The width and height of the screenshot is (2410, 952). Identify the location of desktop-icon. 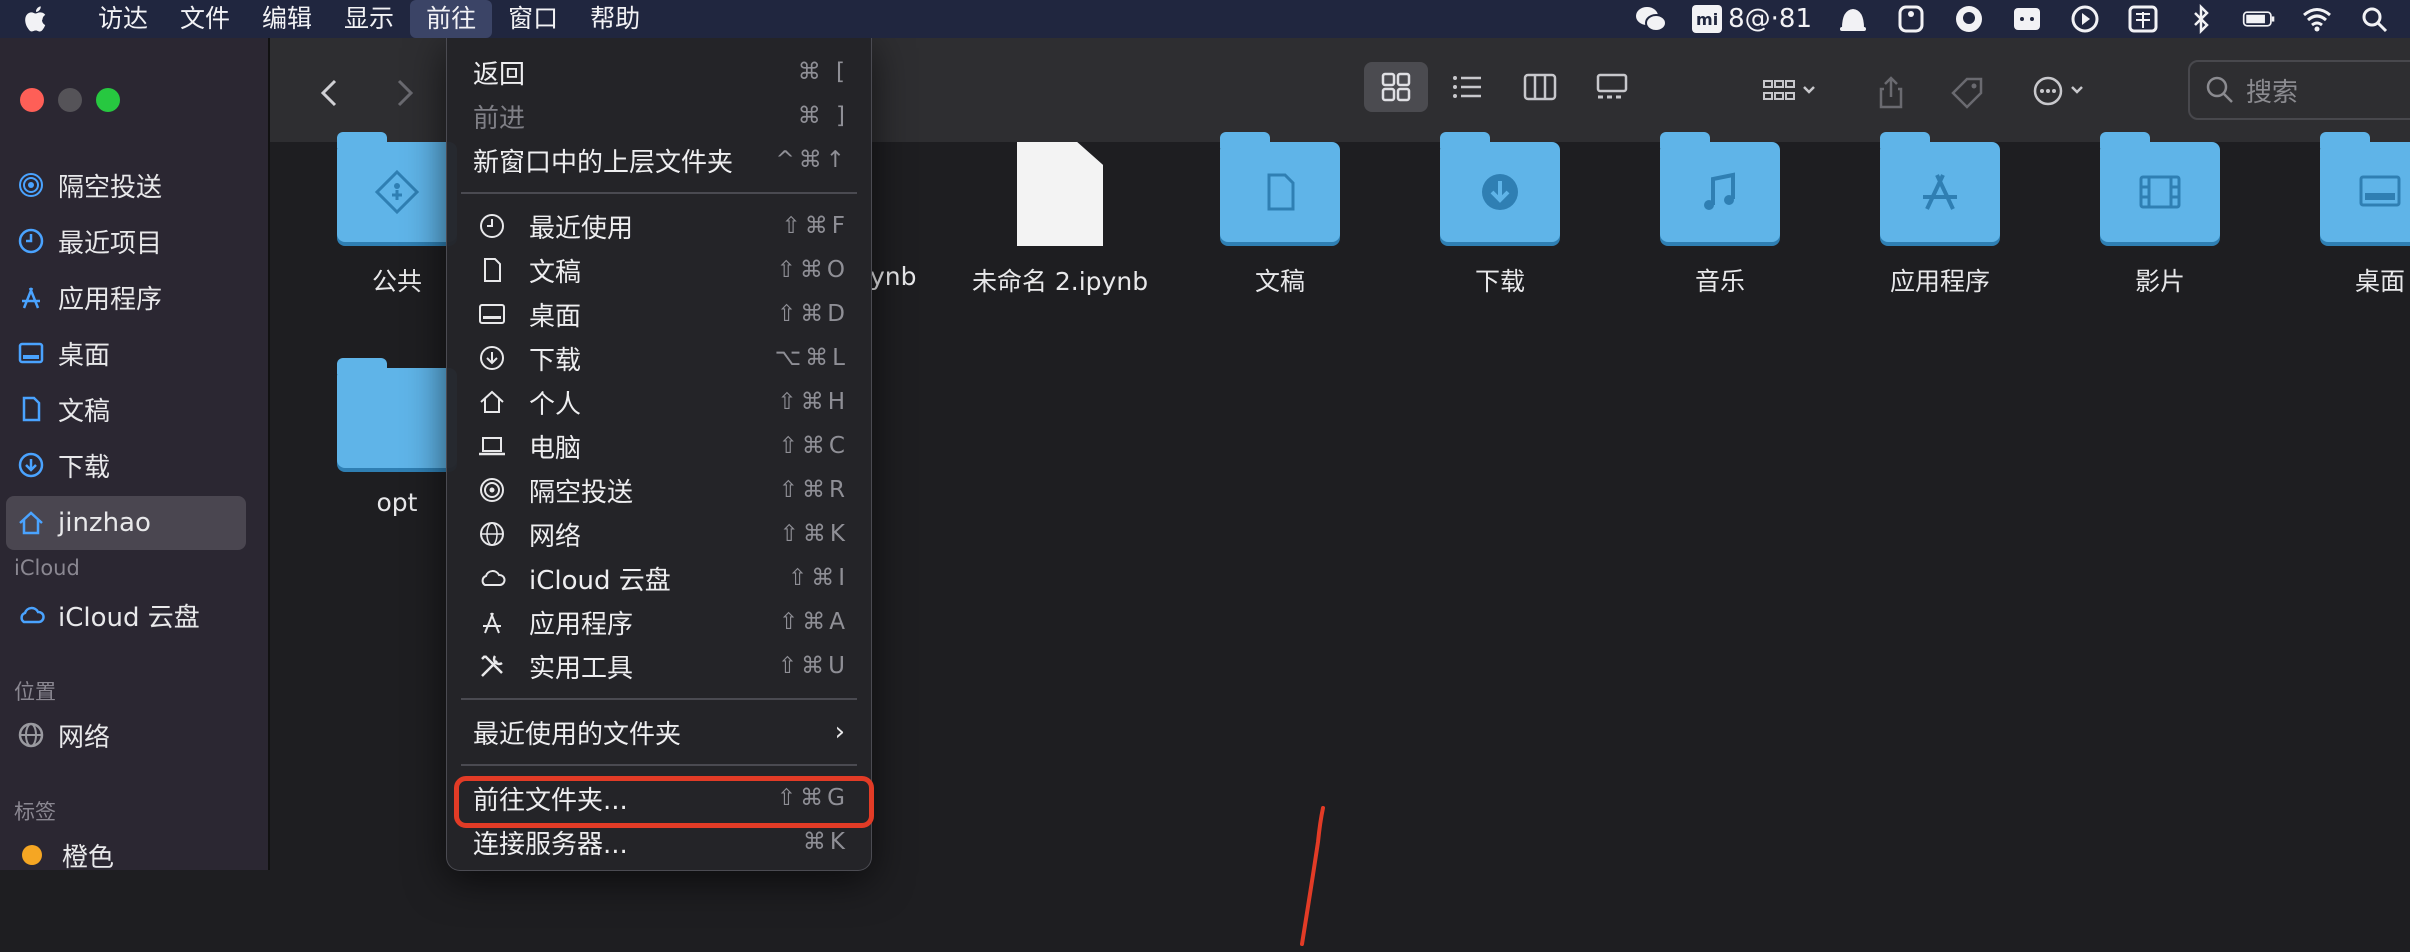
(31, 353).